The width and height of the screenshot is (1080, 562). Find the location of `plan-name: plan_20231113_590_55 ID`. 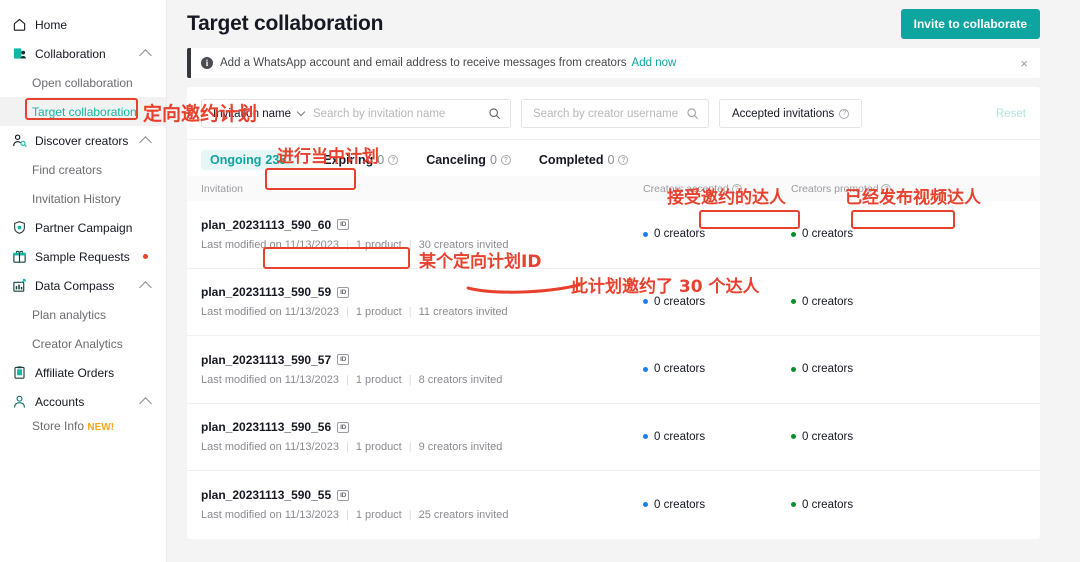

plan-name: plan_20231113_590_55 ID is located at coordinates (422, 495).